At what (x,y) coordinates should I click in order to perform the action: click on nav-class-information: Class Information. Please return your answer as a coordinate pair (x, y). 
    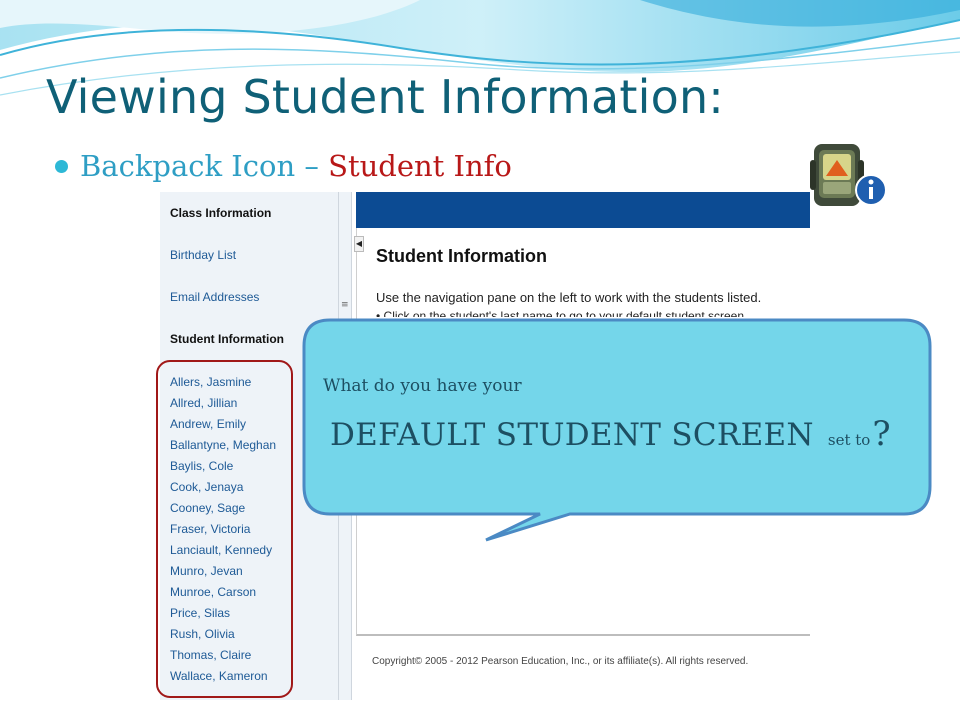
    Looking at the image, I should click on (220, 213).